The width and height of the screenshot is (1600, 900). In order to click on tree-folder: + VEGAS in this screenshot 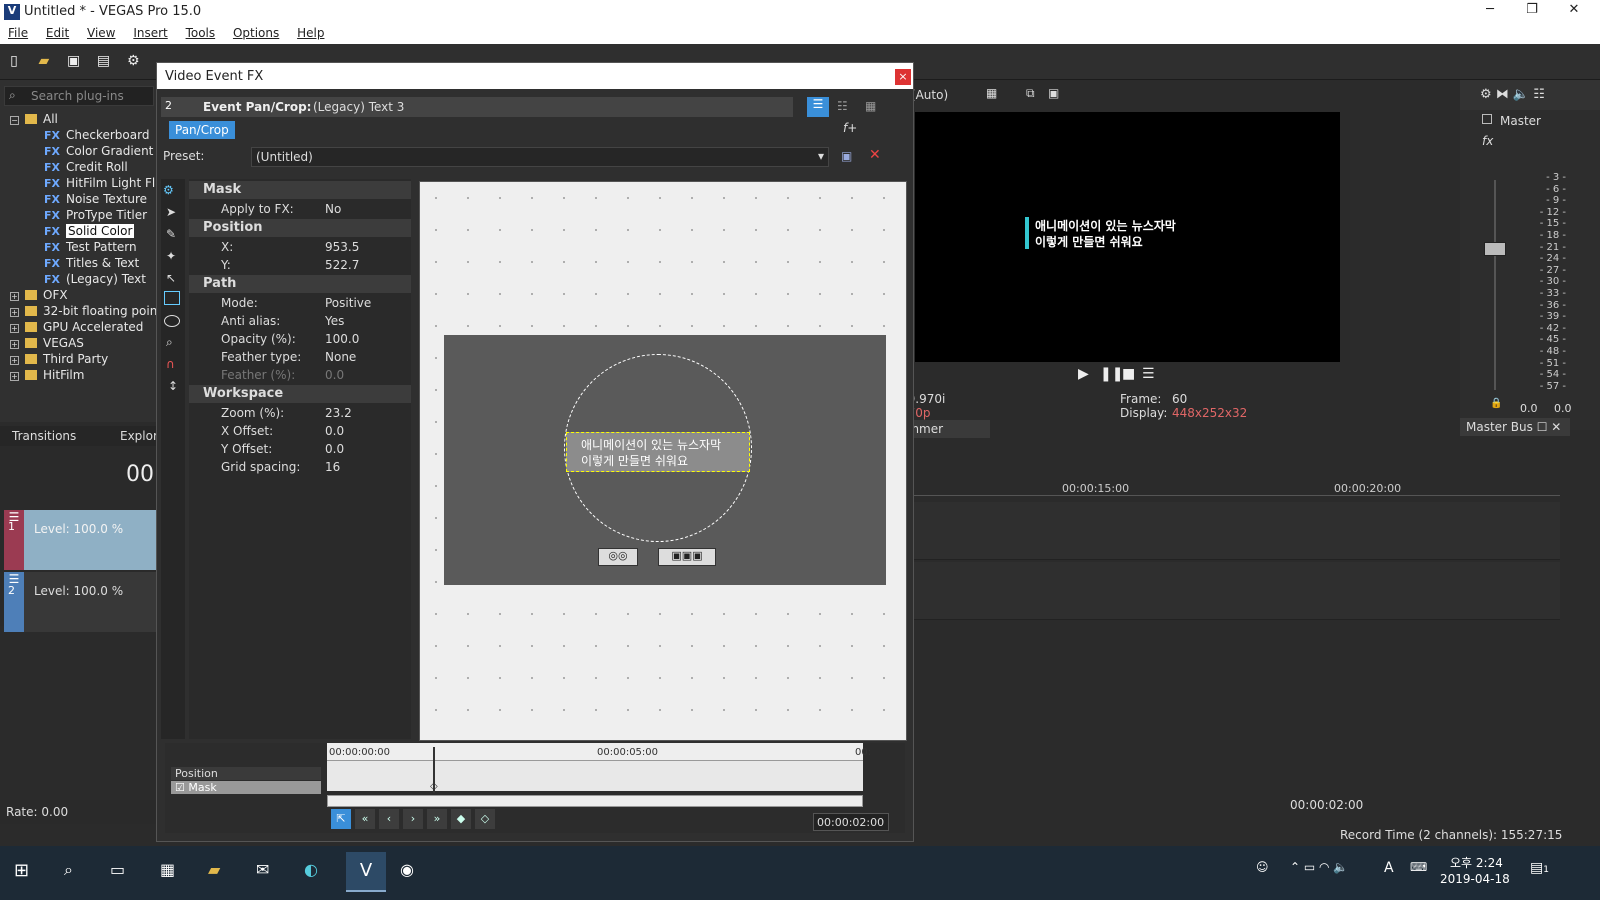, I will do `click(84, 344)`.